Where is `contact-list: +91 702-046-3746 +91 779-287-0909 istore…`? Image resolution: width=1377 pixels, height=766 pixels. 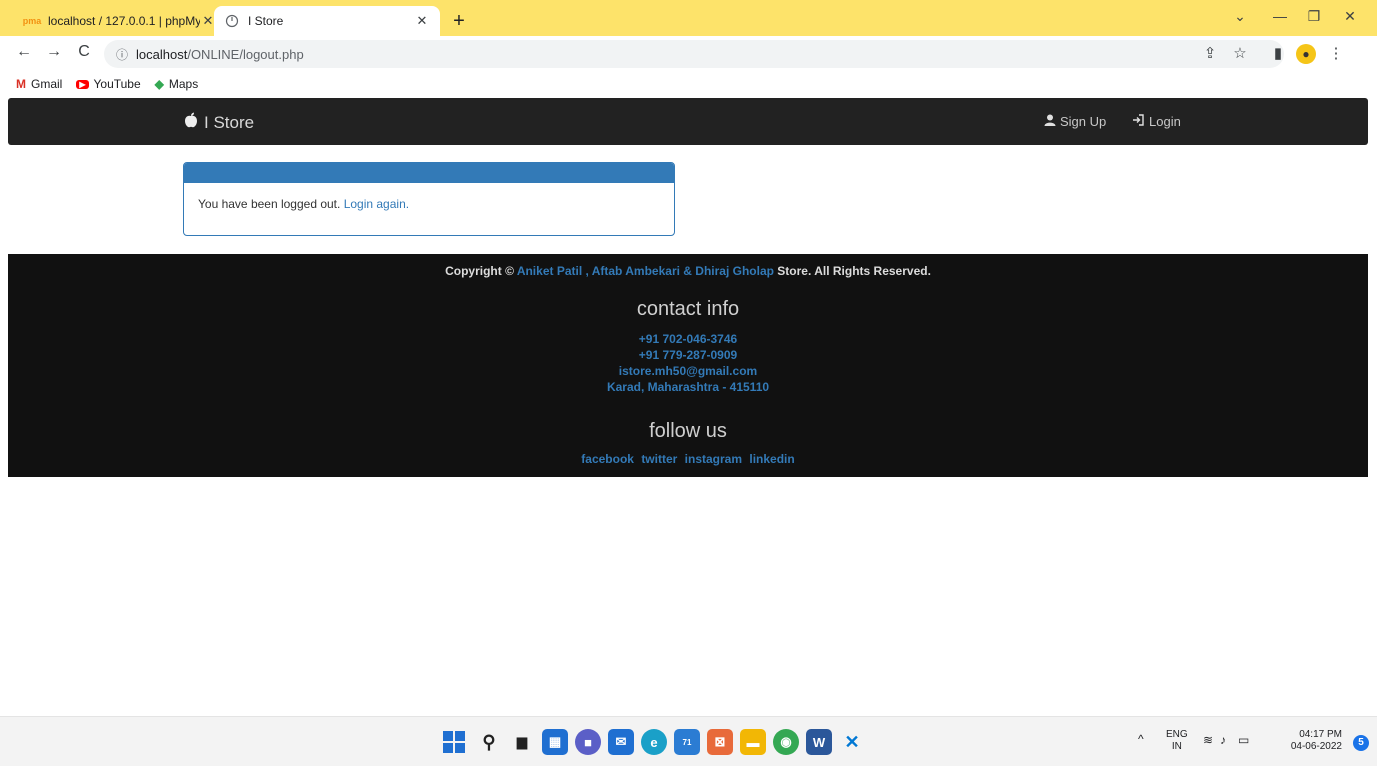
contact-list: +91 702-046-3746 +91 779-287-0909 istore… is located at coordinates (688, 363).